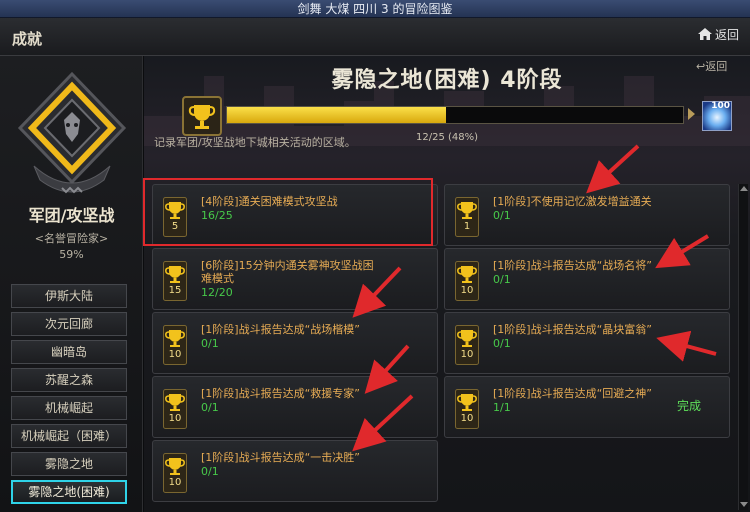 This screenshot has width=750, height=512. Describe the element at coordinates (269, 201) in the screenshot. I see `achievement-name: [4阶段]通关困难模式攻坚战` at that location.